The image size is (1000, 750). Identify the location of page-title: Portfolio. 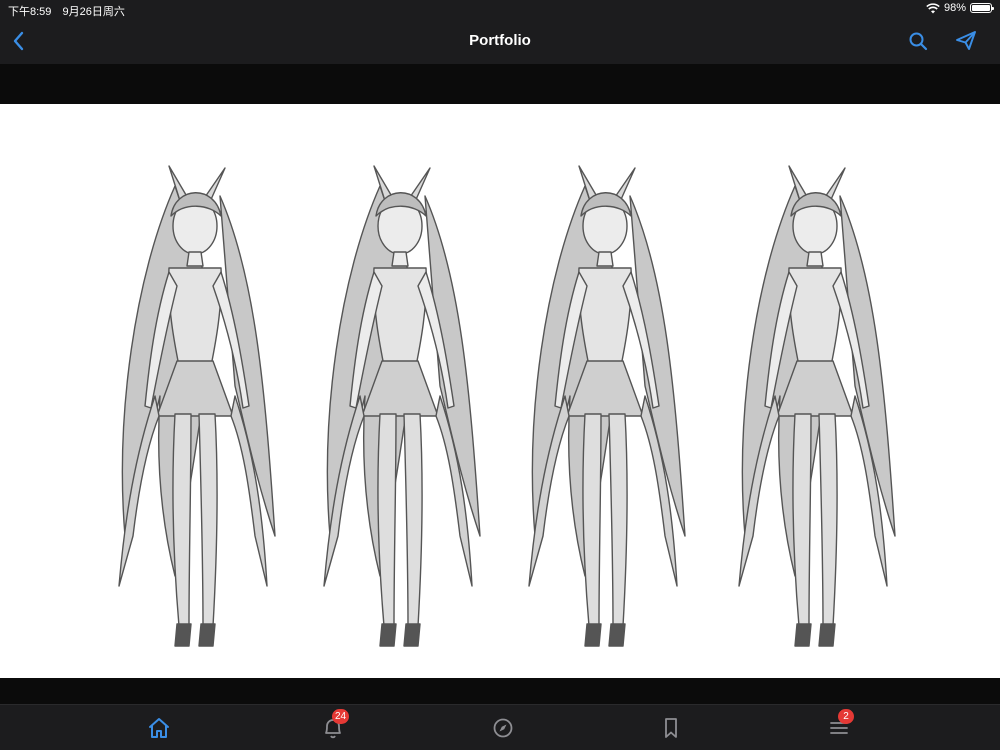
(500, 40).